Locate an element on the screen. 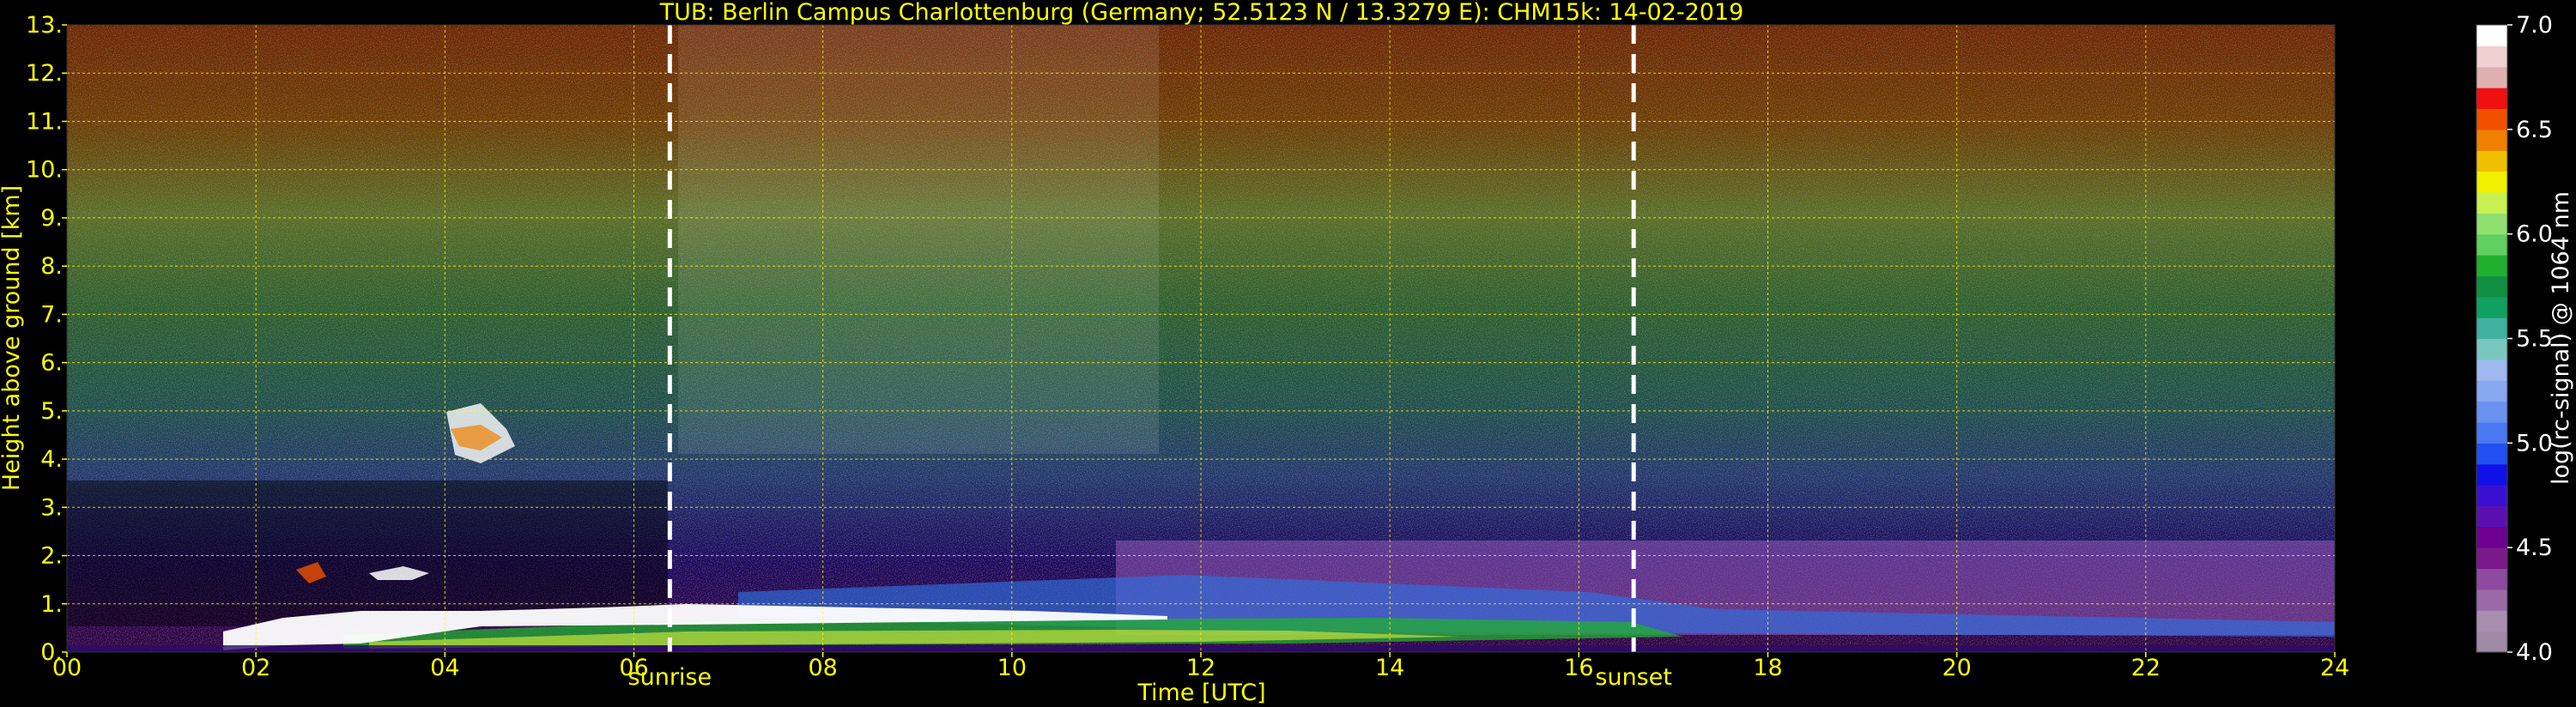 This screenshot has width=2576, height=707. y-tick-label: 5. is located at coordinates (51, 411).